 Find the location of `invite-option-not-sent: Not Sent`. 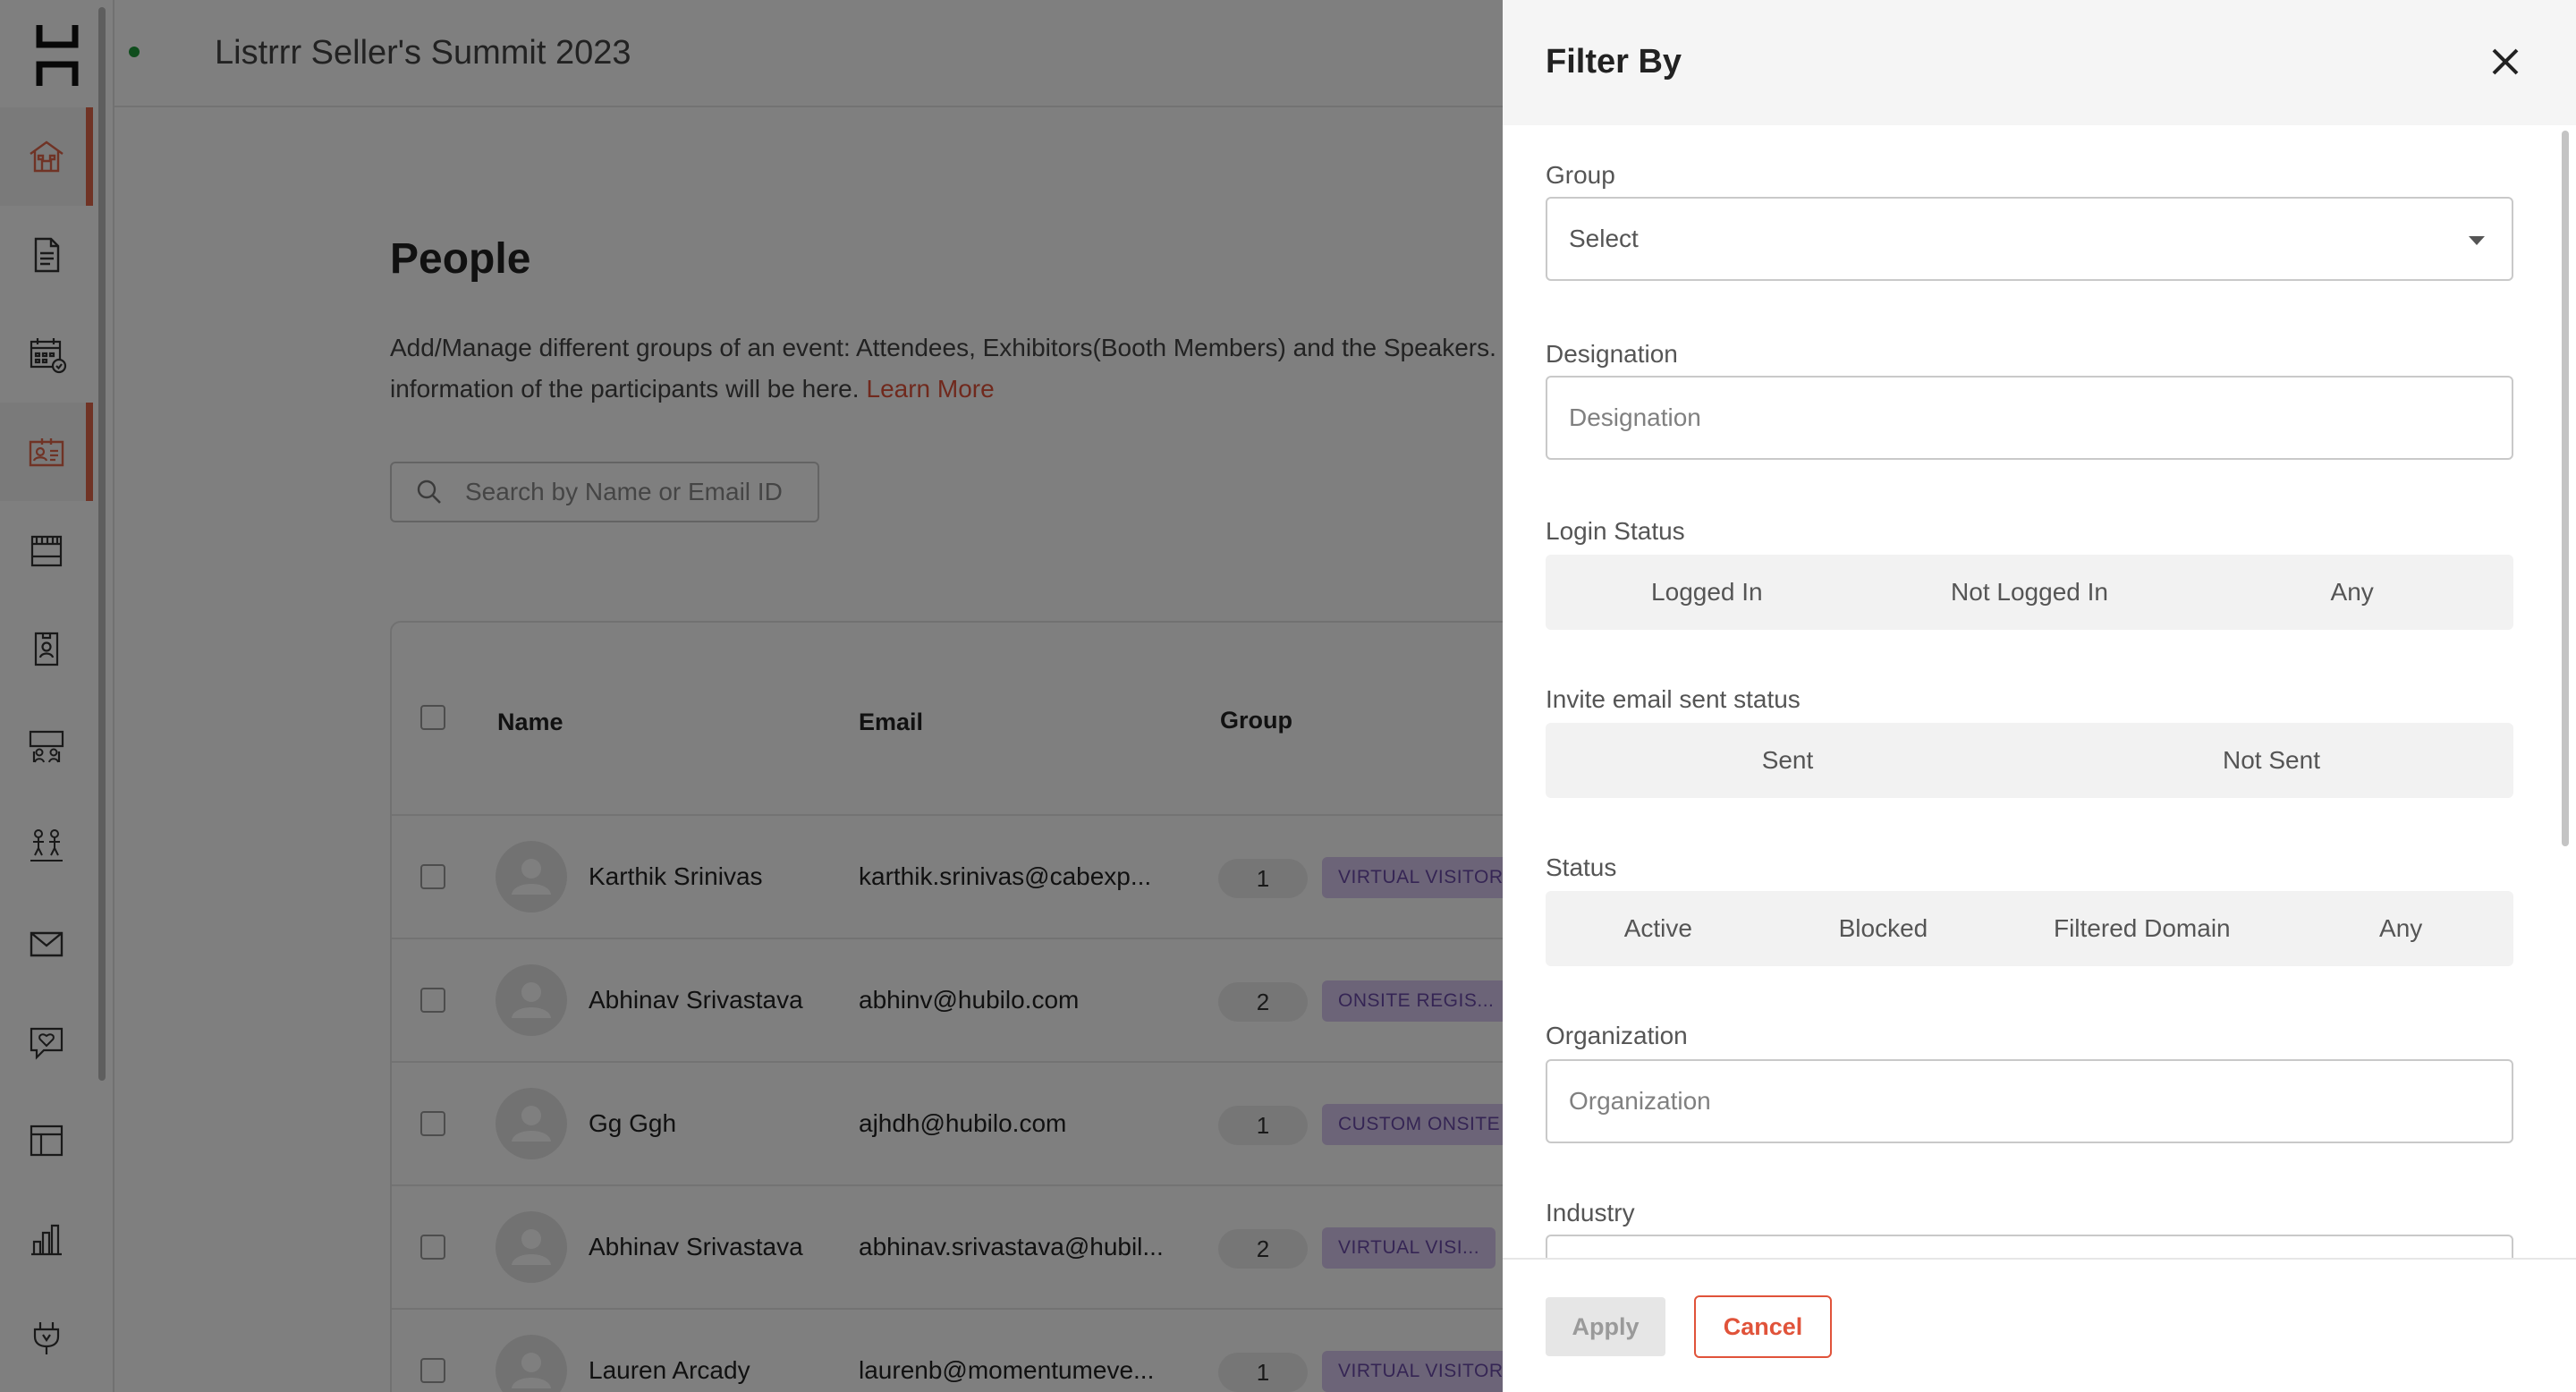

invite-option-not-sent: Not Sent is located at coordinates (2271, 760).